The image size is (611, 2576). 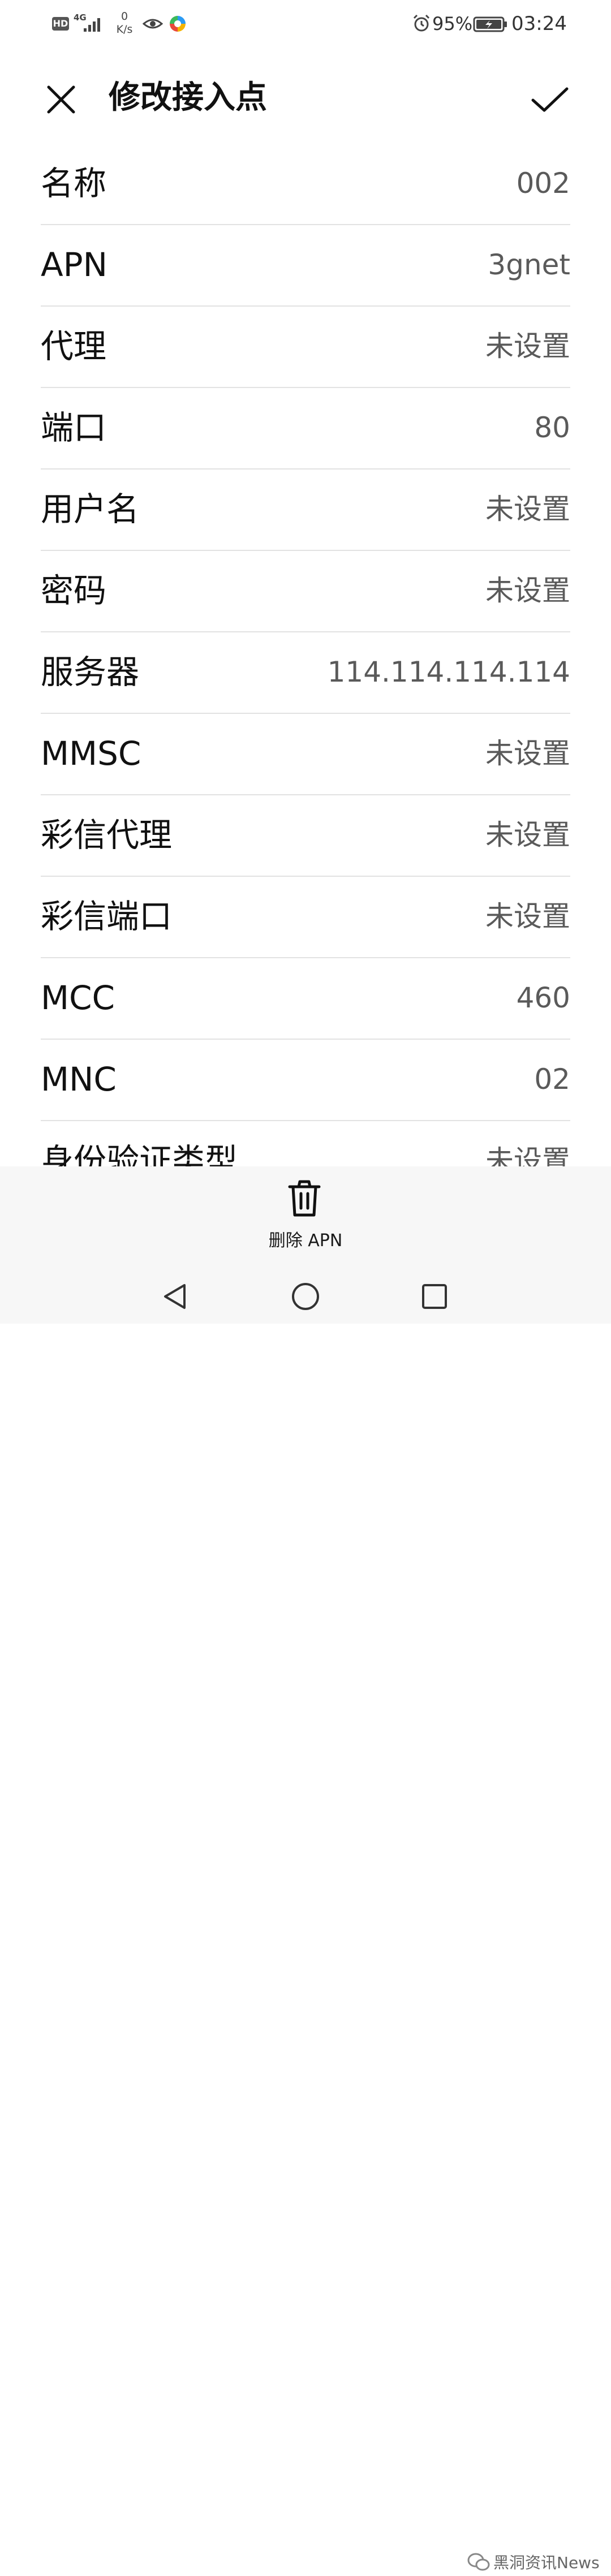 What do you see at coordinates (75, 264) in the screenshot?
I see `field-label: APN` at bounding box center [75, 264].